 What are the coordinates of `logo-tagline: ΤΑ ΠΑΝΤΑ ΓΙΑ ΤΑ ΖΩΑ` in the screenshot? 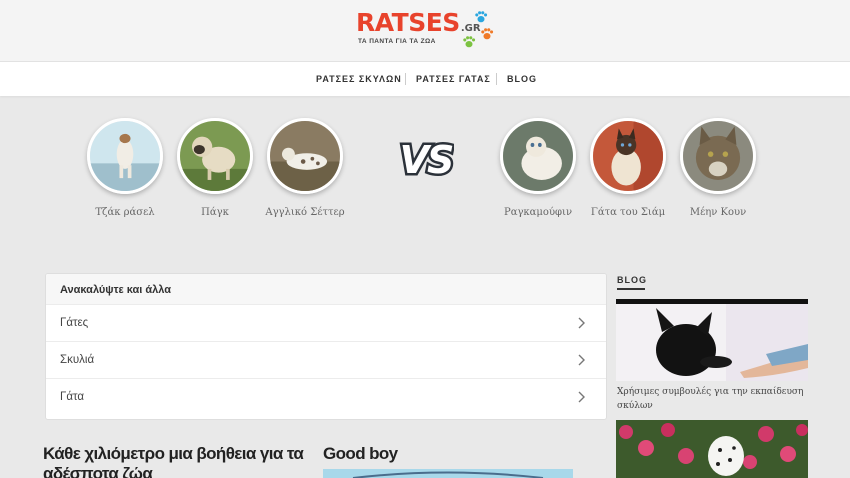 It's located at (397, 41).